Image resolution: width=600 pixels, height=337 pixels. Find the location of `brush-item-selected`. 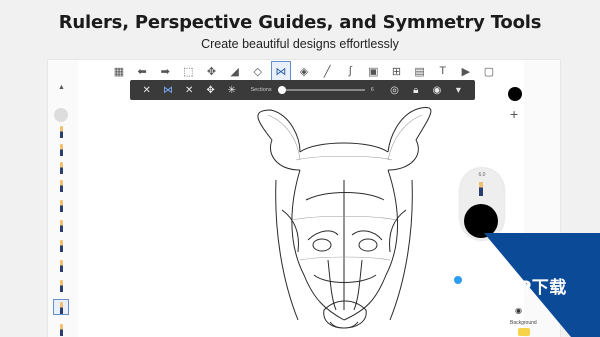

brush-item-selected is located at coordinates (61, 307).